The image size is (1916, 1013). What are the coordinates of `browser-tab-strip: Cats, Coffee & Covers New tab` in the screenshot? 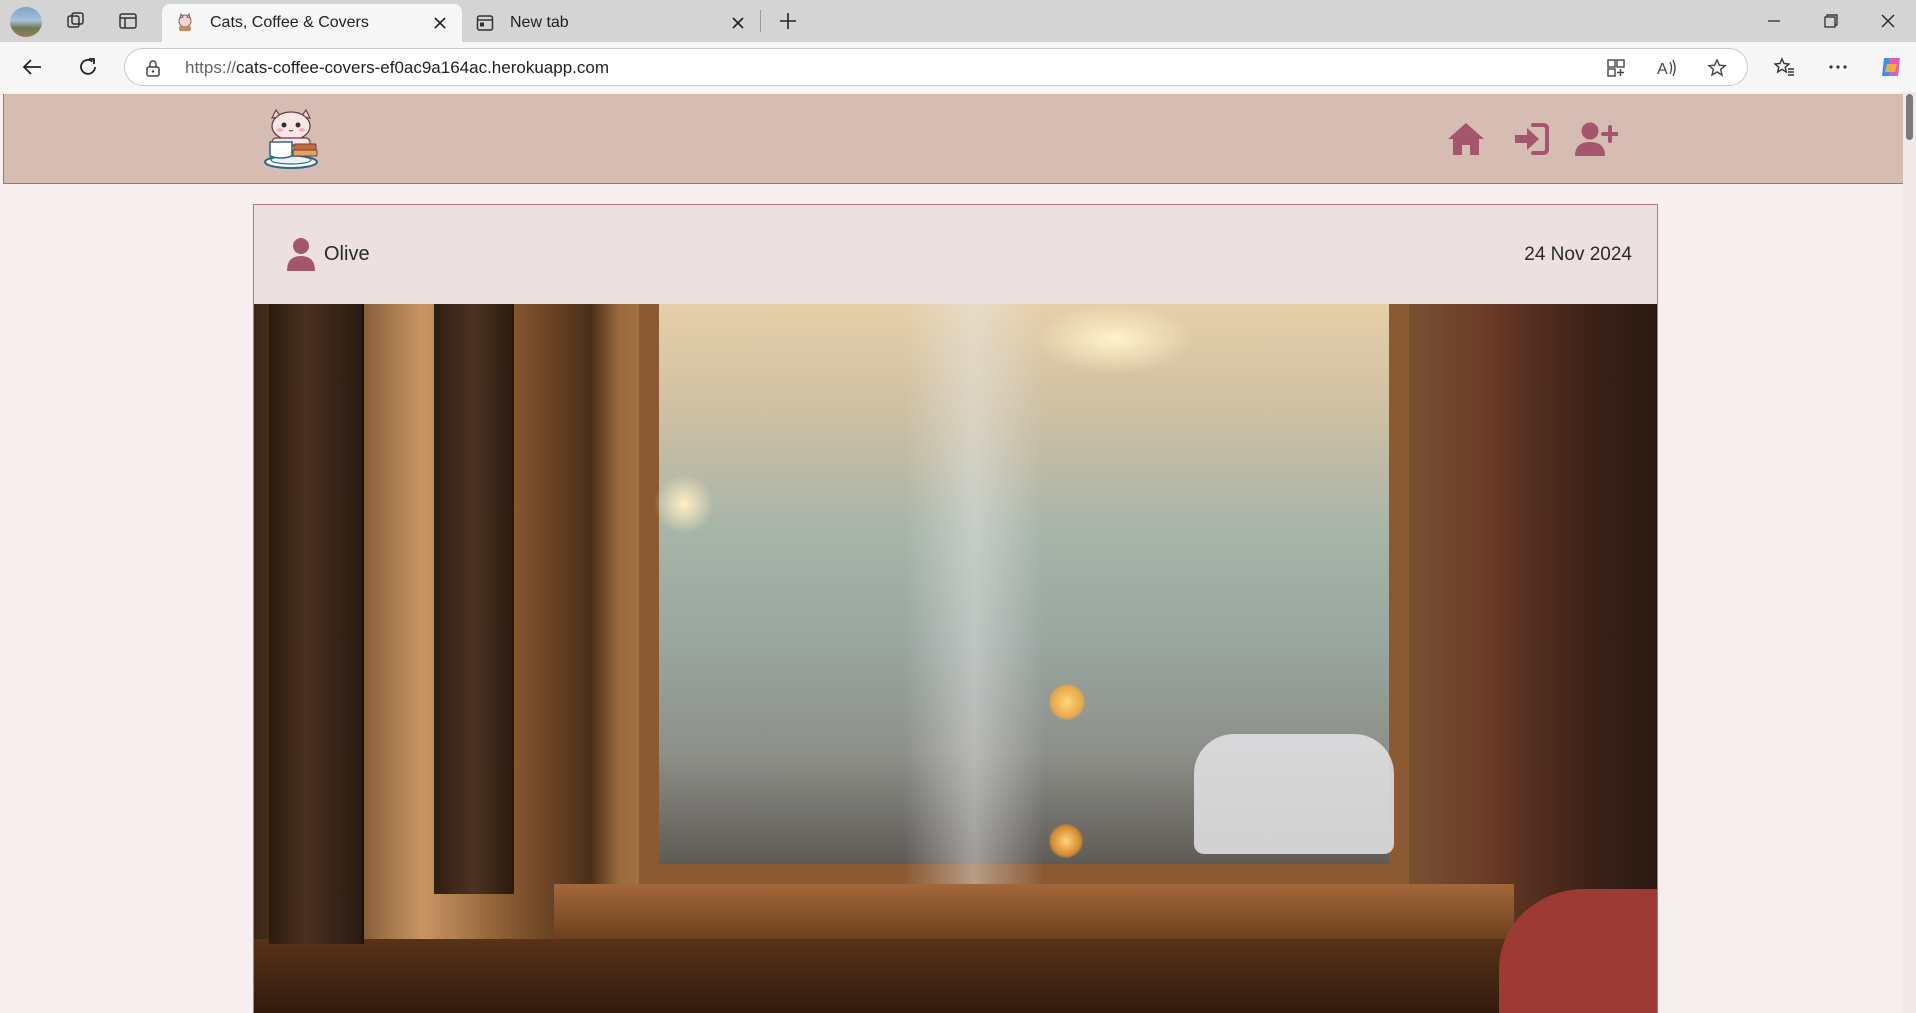 It's located at (958, 21).